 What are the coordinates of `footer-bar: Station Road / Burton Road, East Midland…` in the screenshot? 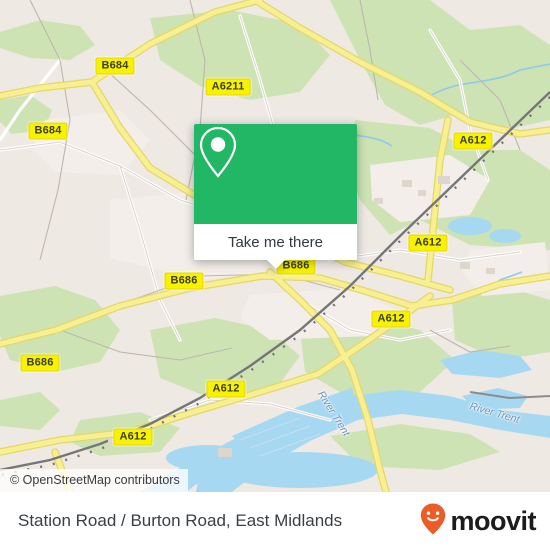 It's located at (275, 521).